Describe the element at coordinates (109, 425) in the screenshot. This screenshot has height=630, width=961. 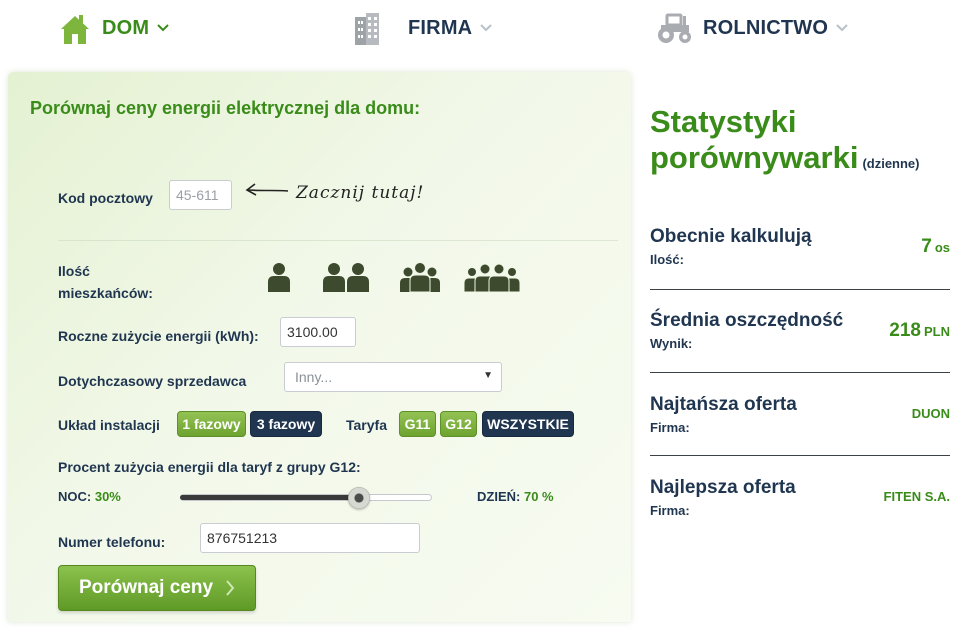
I see `installation-label: Układ instalacji` at that location.